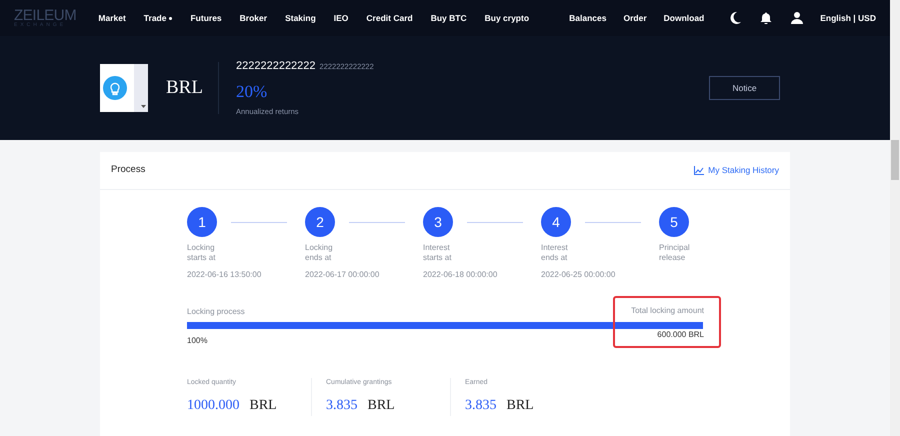 This screenshot has width=900, height=436. Describe the element at coordinates (667, 311) in the screenshot. I see `total-amount-label: Total locking amount` at that location.